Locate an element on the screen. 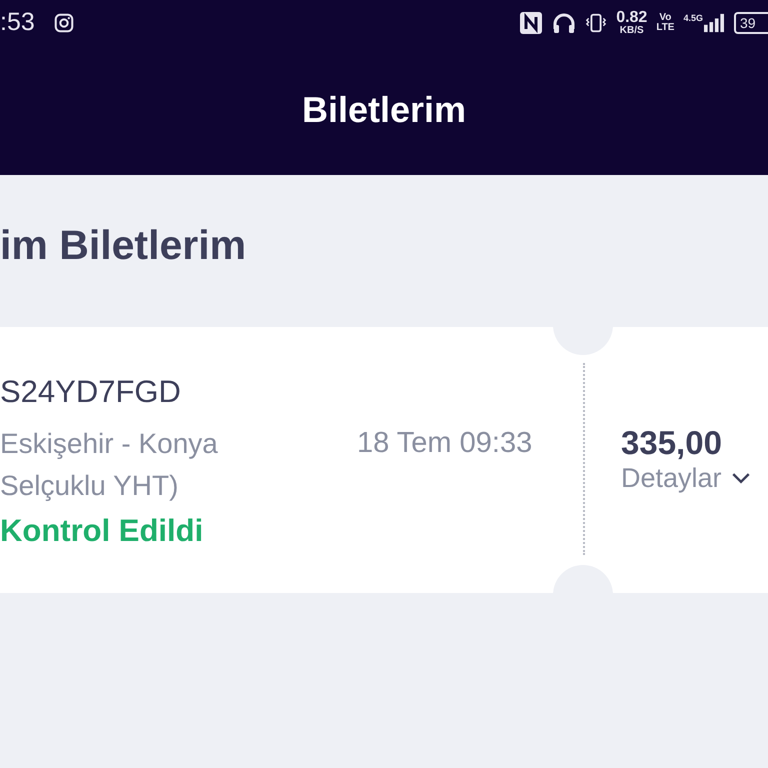 The height and width of the screenshot is (768, 768). network-type: 4.5G is located at coordinates (693, 17).